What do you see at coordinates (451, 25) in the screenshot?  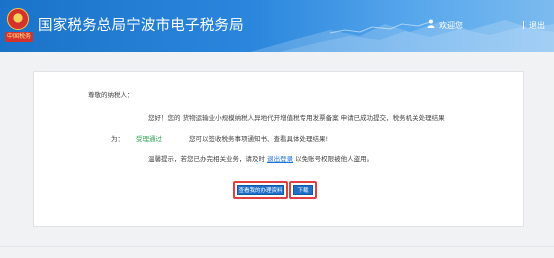 I see `user-name: 欢迎您` at bounding box center [451, 25].